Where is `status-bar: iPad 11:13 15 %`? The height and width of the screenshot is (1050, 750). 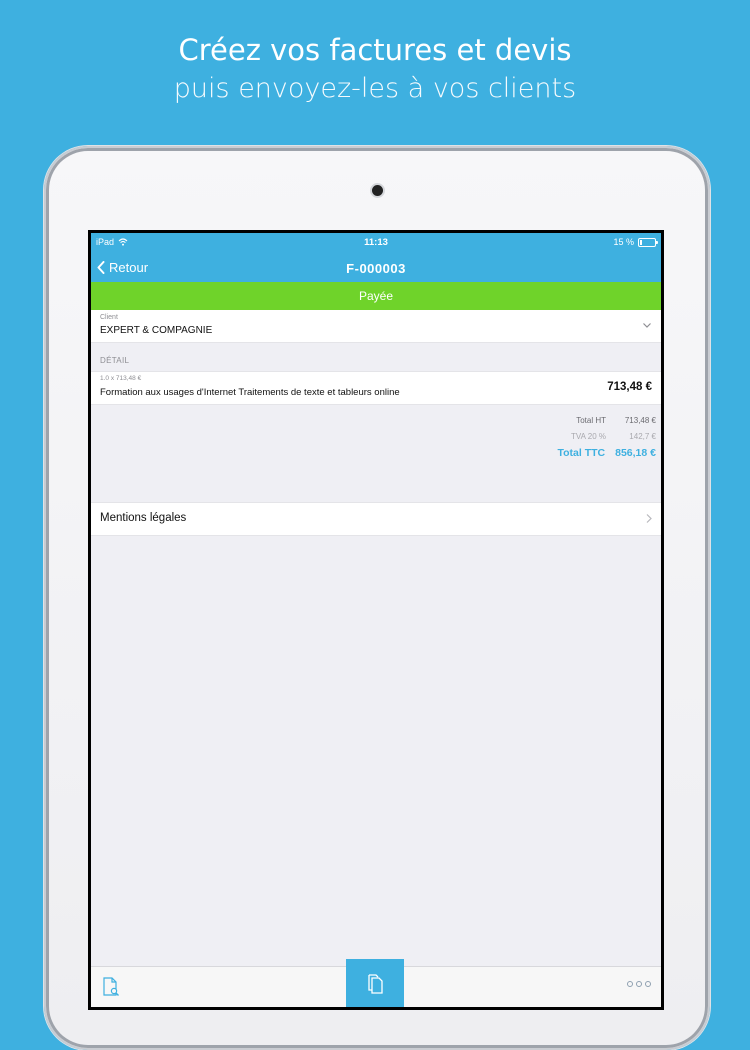
status-bar: iPad 11:13 15 % is located at coordinates (376, 244).